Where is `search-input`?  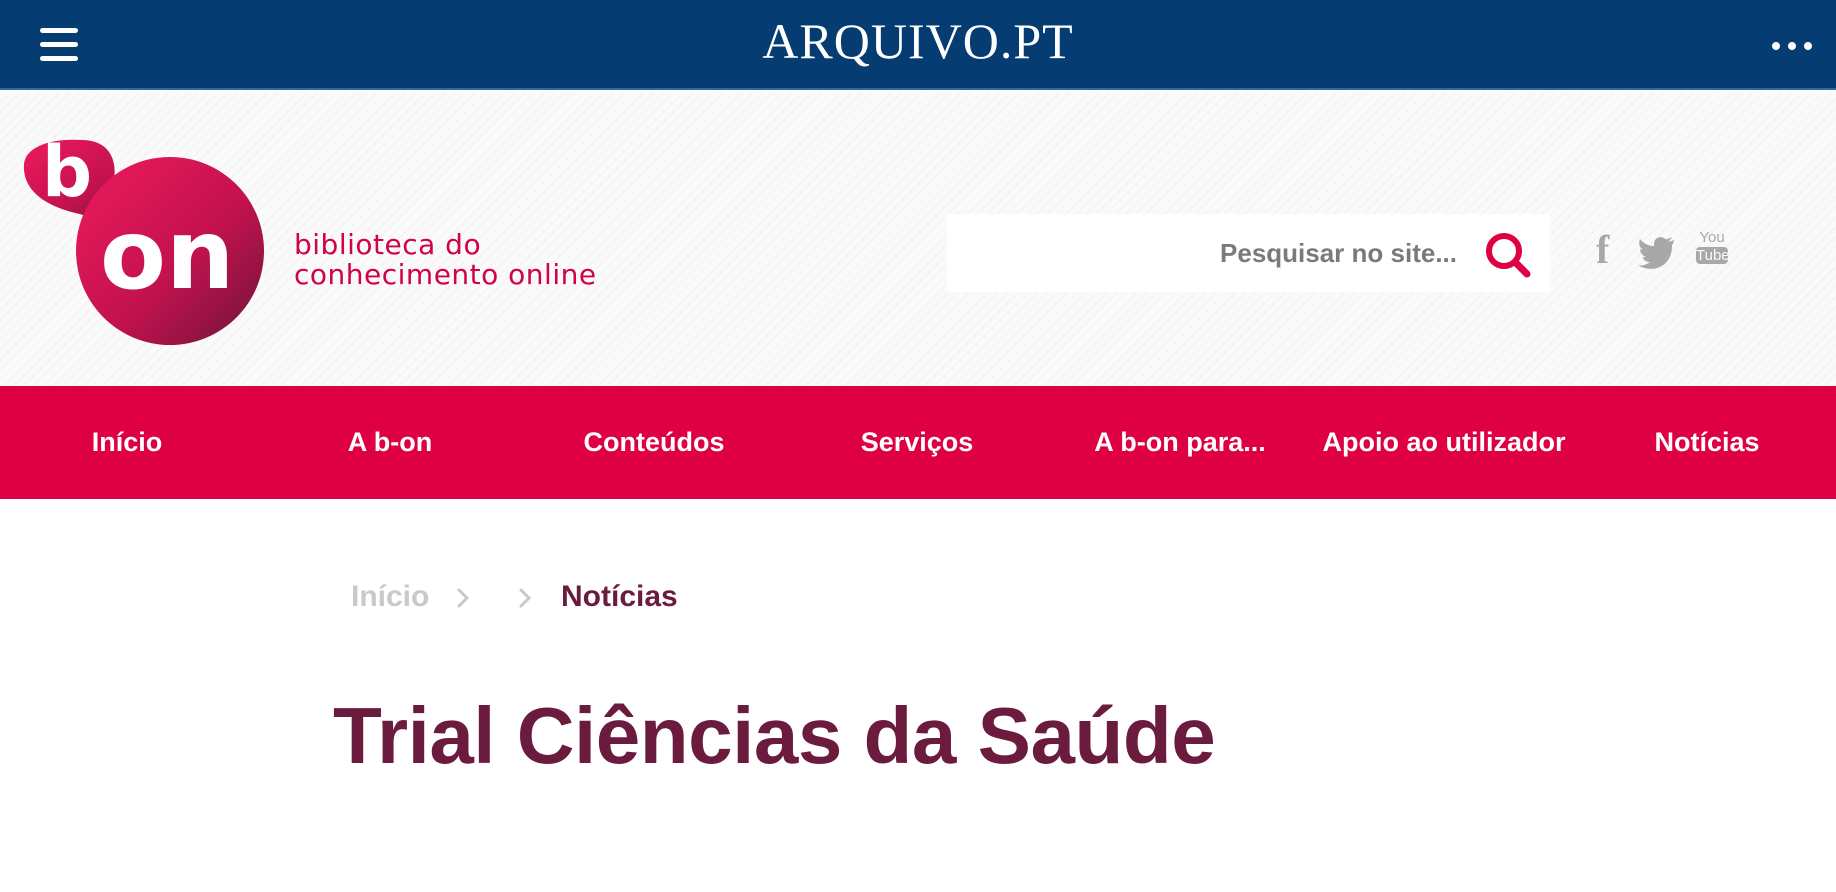
search-input is located at coordinates (1212, 253).